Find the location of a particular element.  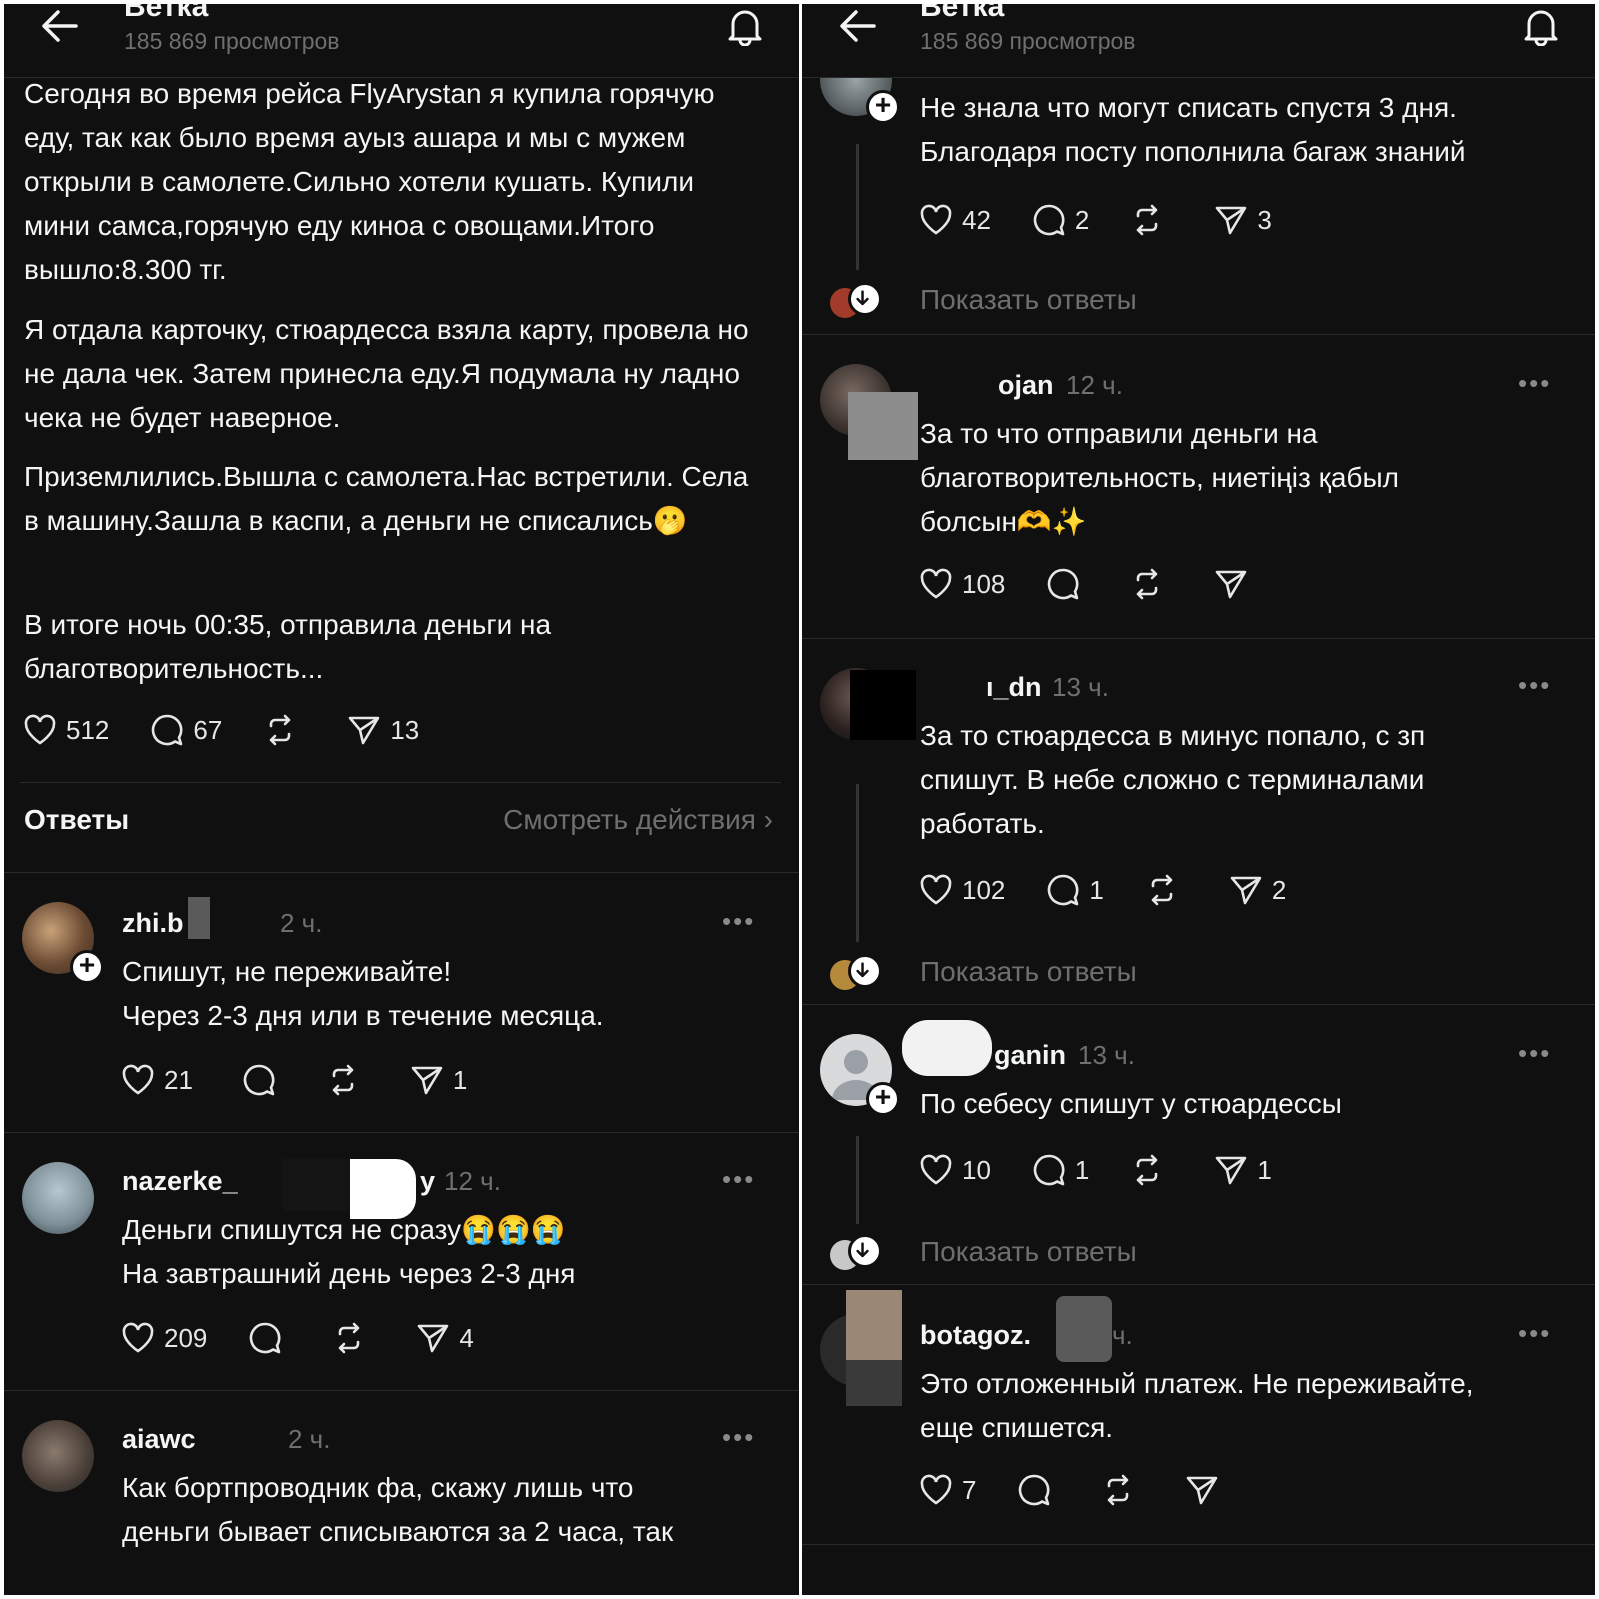

share-count: 4 is located at coordinates (466, 1337).